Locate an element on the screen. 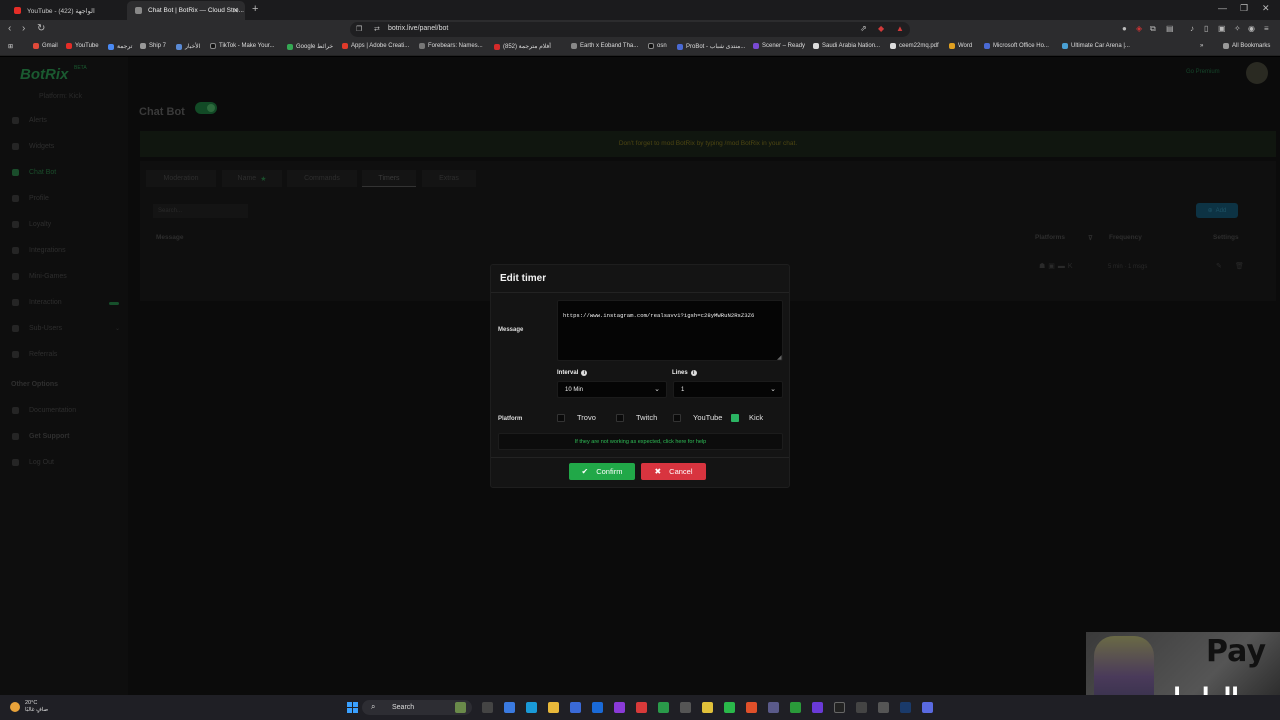  excel-icon is located at coordinates (663, 707).